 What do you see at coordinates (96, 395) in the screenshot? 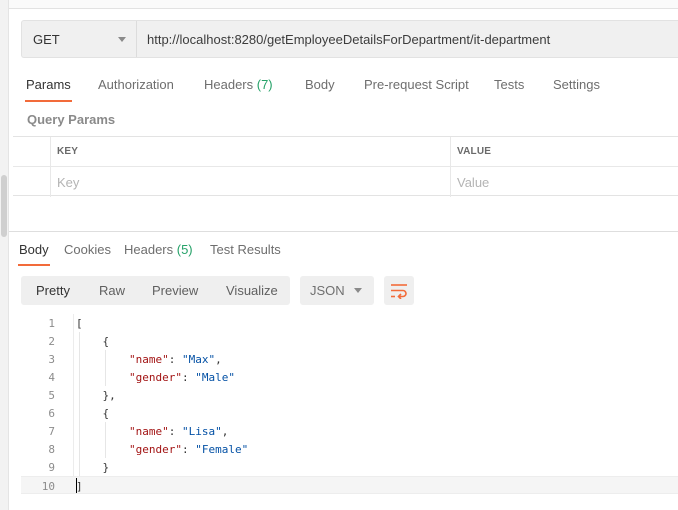
I see `code-text: },` at bounding box center [96, 395].